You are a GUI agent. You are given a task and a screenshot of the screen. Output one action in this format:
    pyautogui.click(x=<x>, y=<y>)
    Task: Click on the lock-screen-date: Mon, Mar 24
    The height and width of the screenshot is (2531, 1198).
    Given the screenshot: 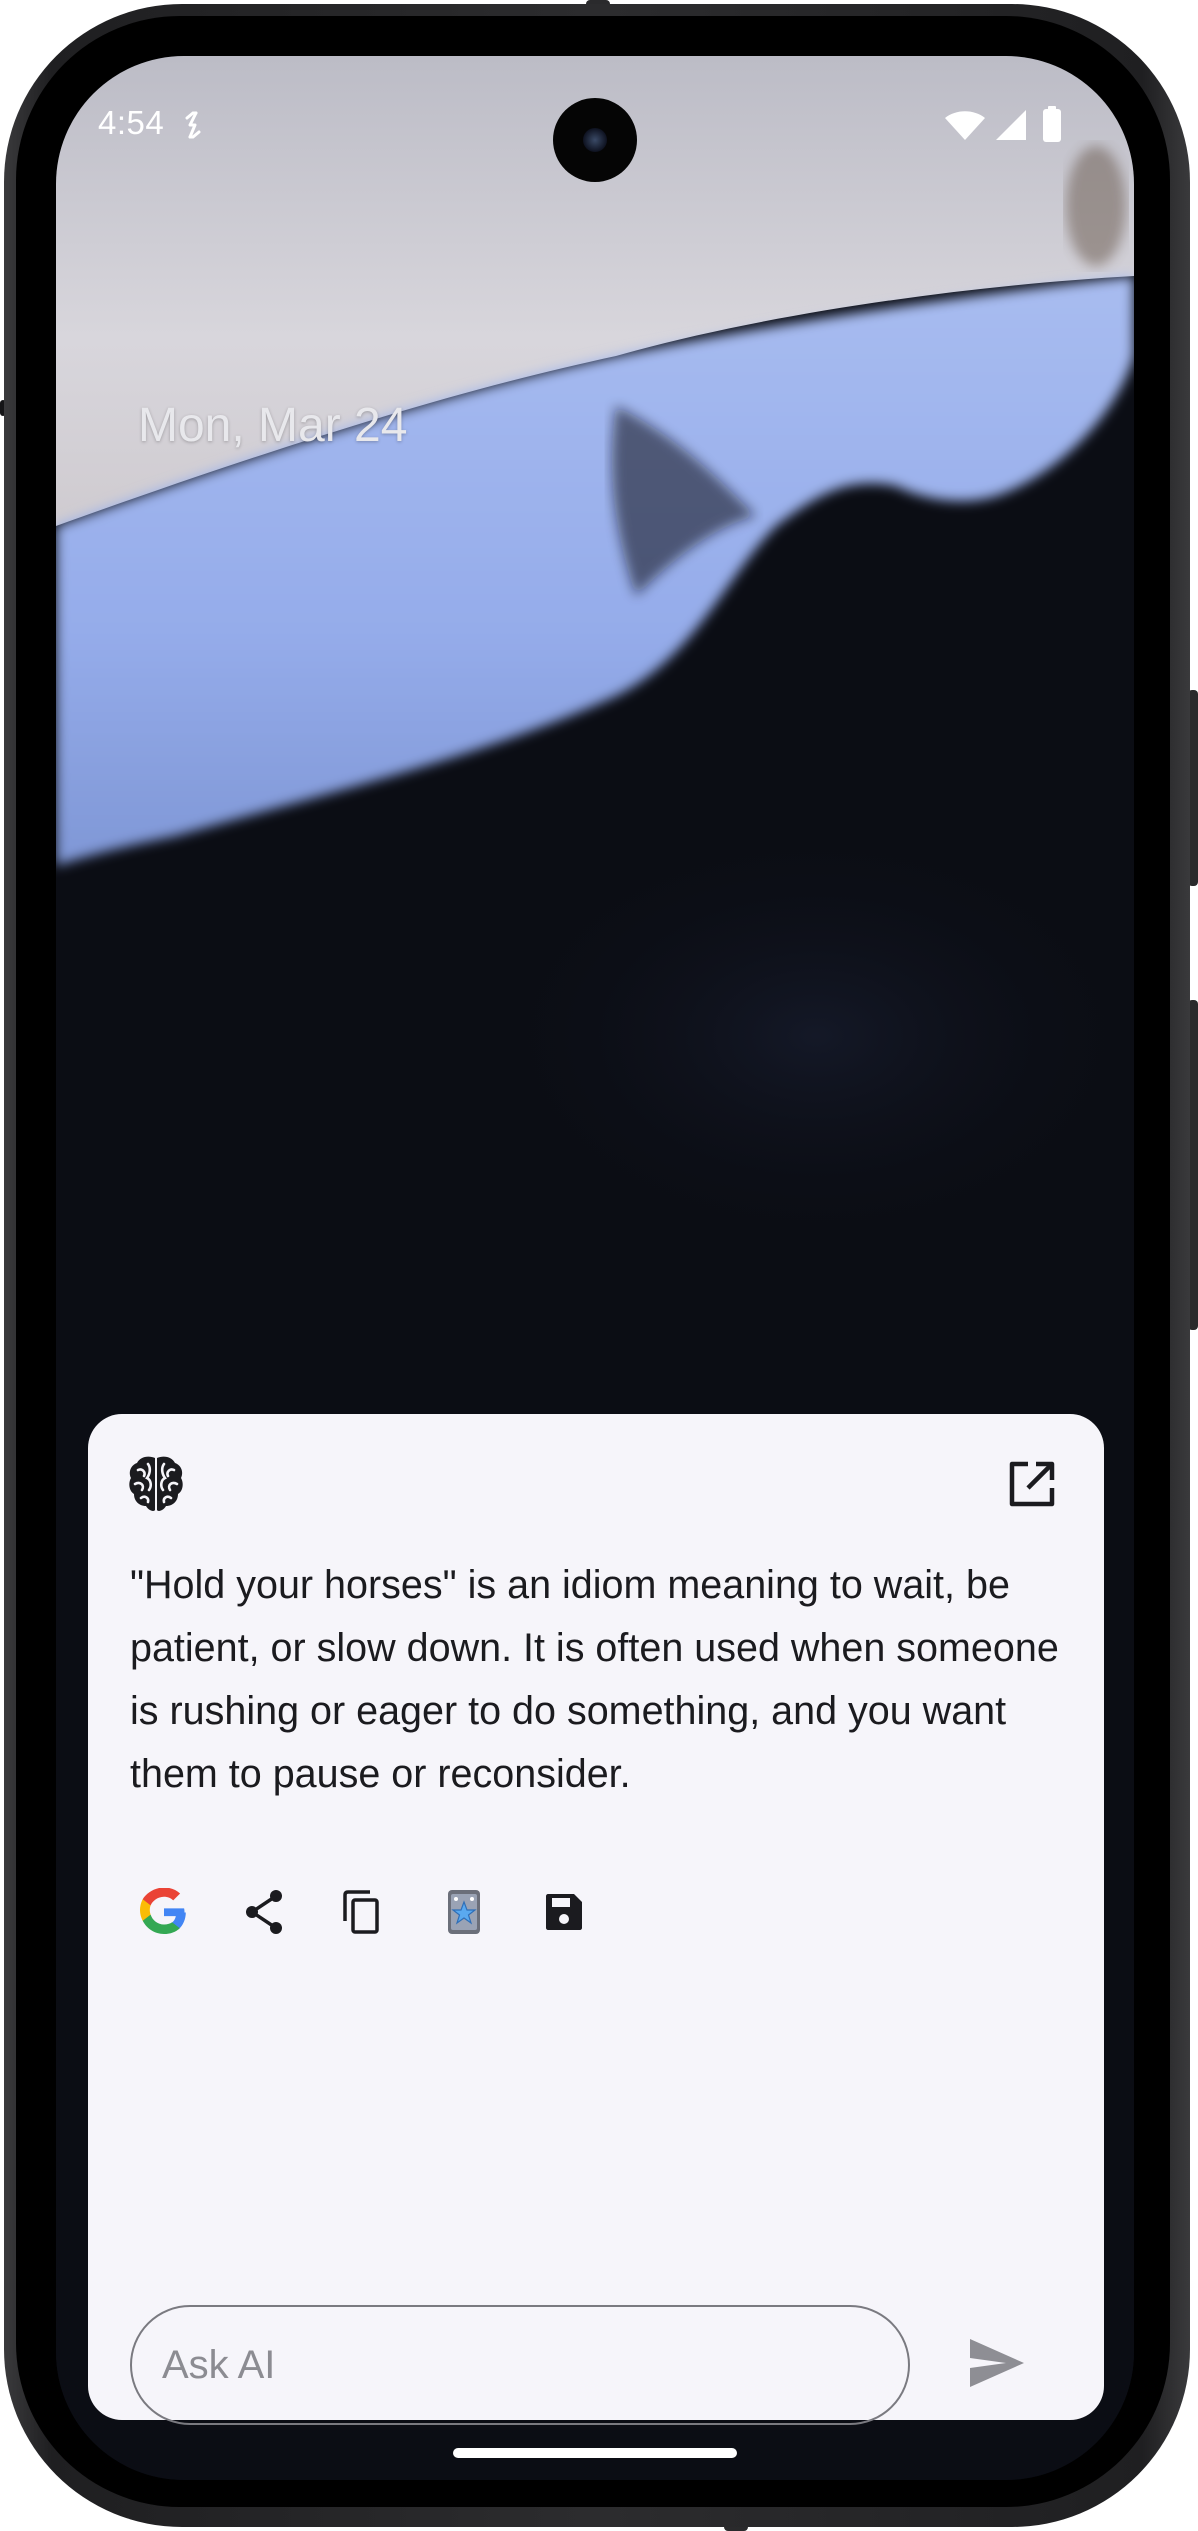 What is the action you would take?
    pyautogui.click(x=273, y=425)
    